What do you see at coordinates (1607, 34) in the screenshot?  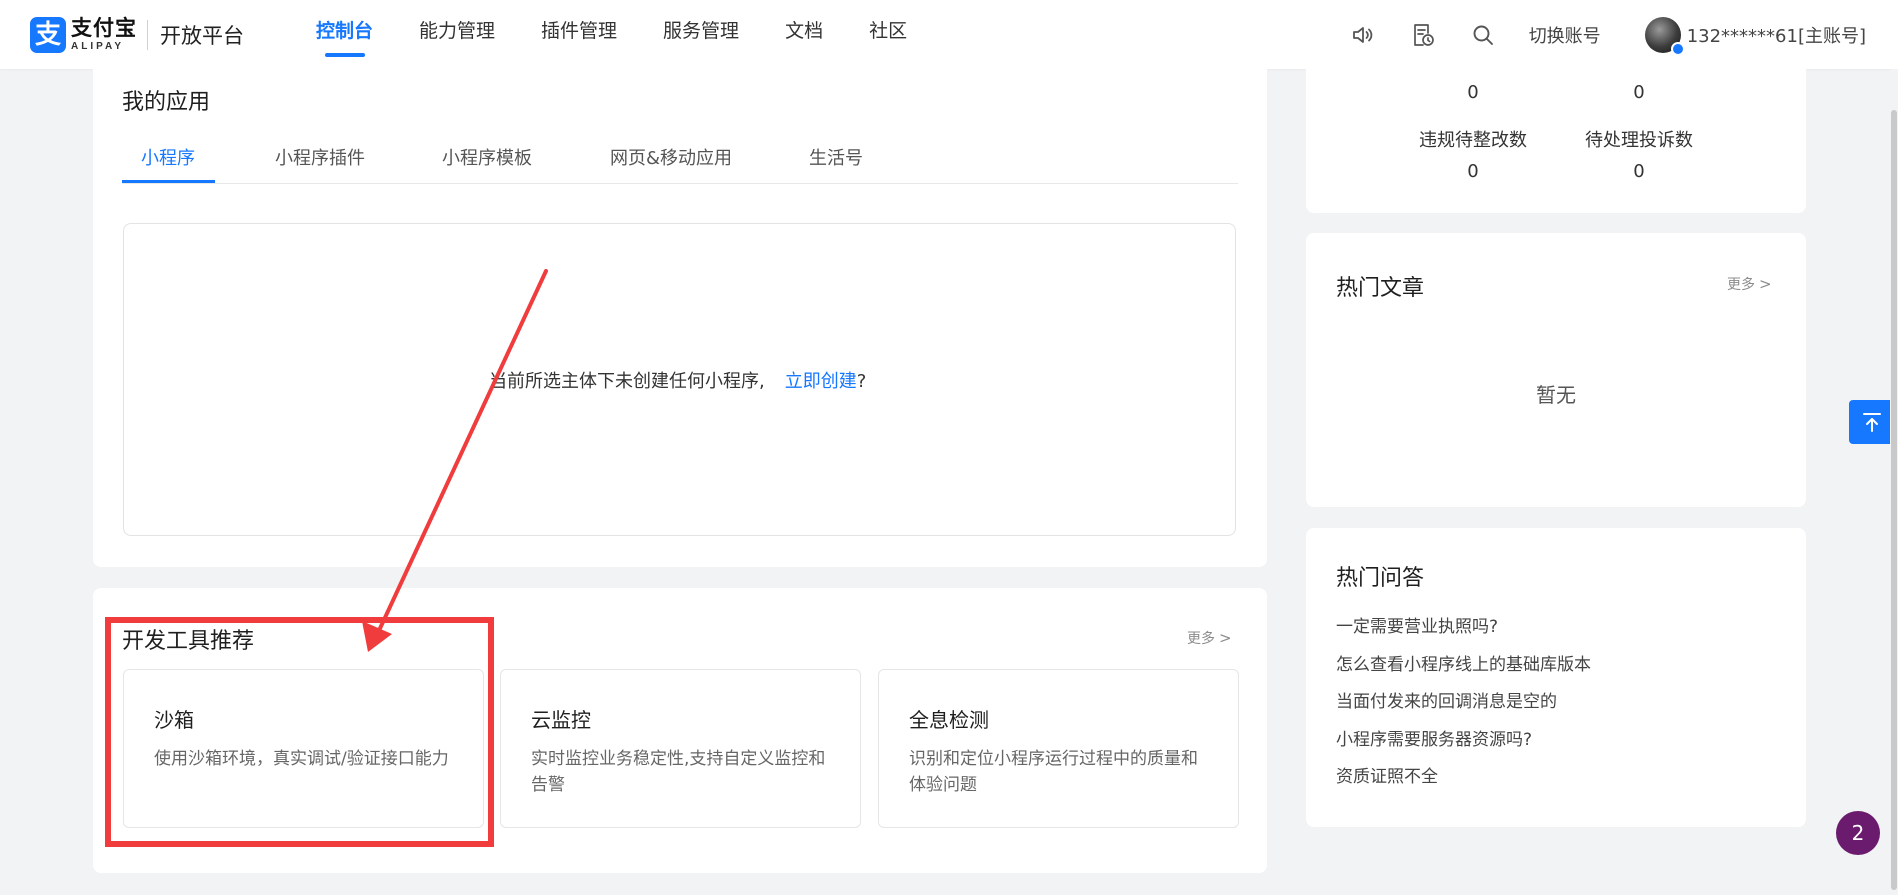 I see `nav-right: 切换账号 132******61[主账号]` at bounding box center [1607, 34].